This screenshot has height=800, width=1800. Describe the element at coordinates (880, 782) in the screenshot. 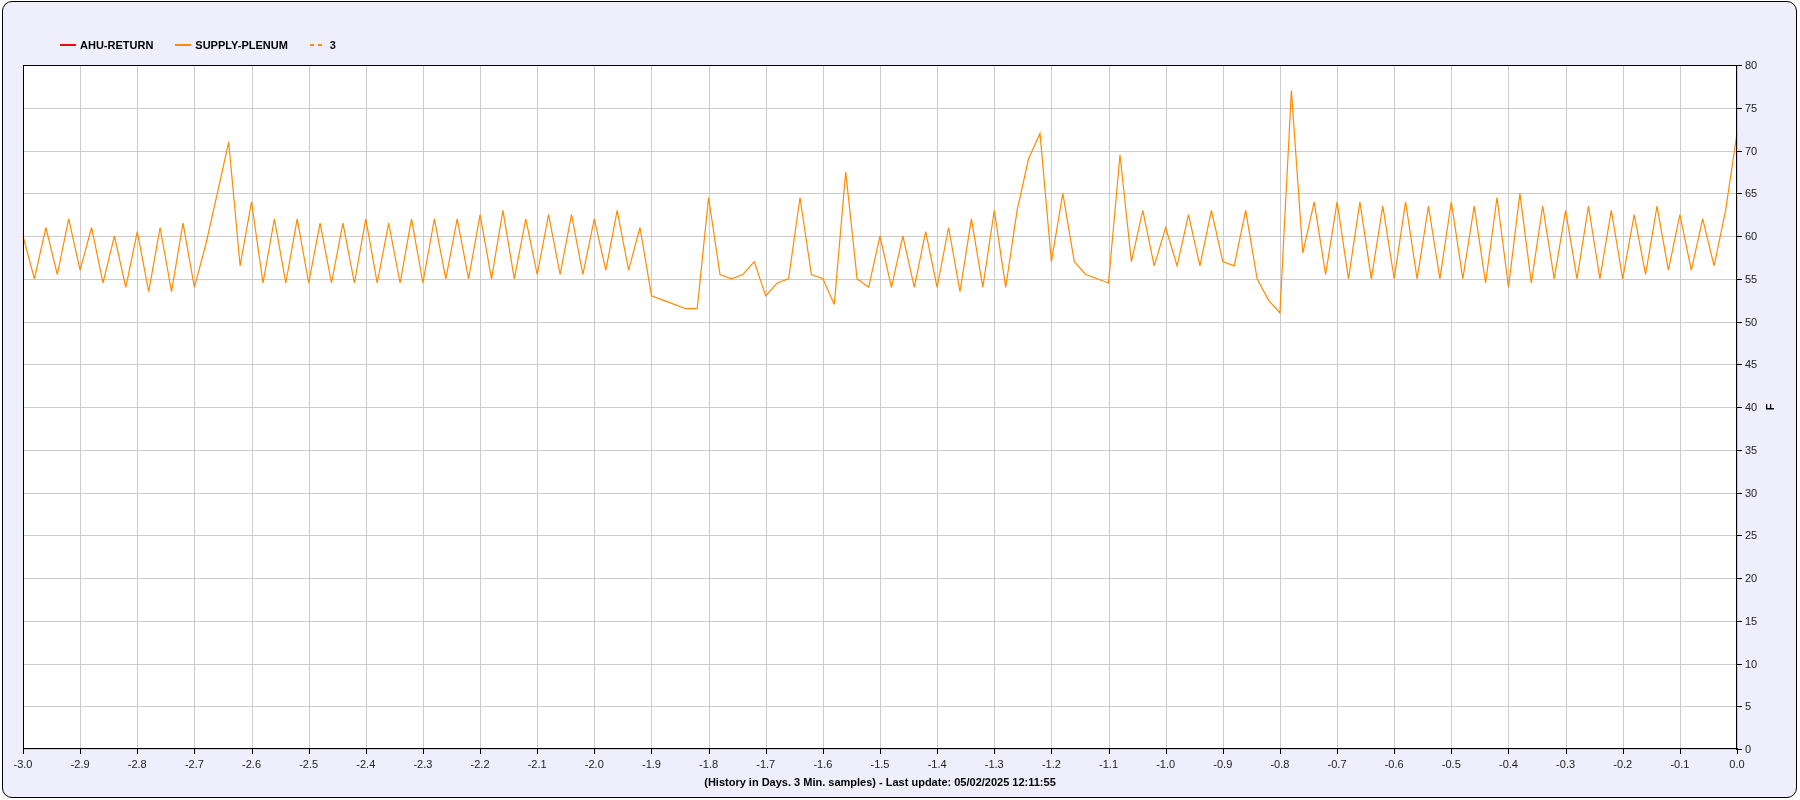

I see `axis-title: (History in Days. 3 Min. samples) - Last update: 05/02/2025 12:11:55` at that location.